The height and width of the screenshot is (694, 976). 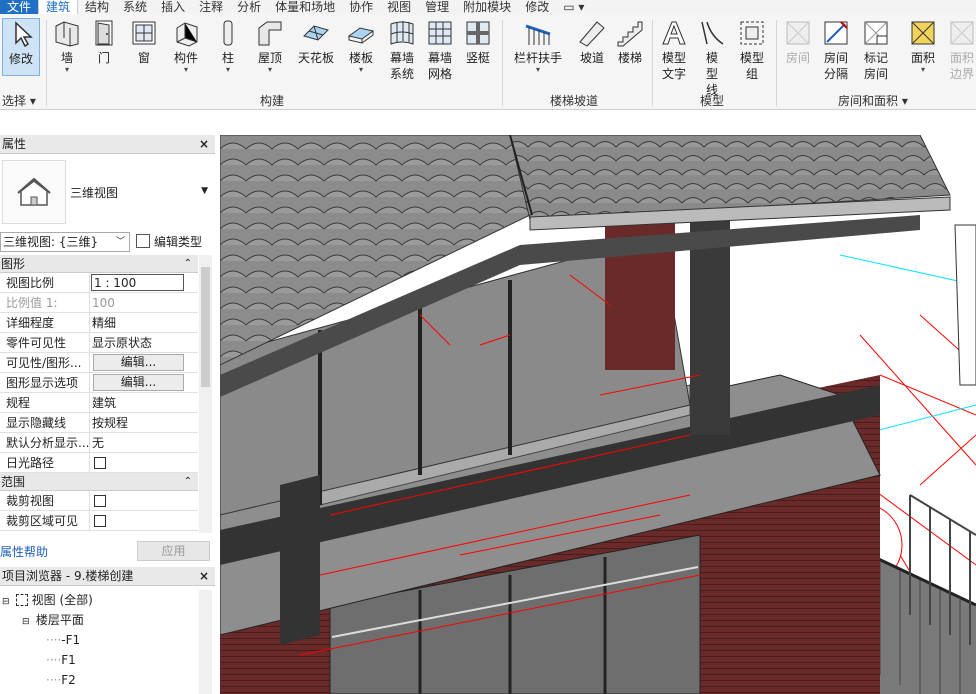 I want to click on tab-addins: 附加模块, so click(x=487, y=7).